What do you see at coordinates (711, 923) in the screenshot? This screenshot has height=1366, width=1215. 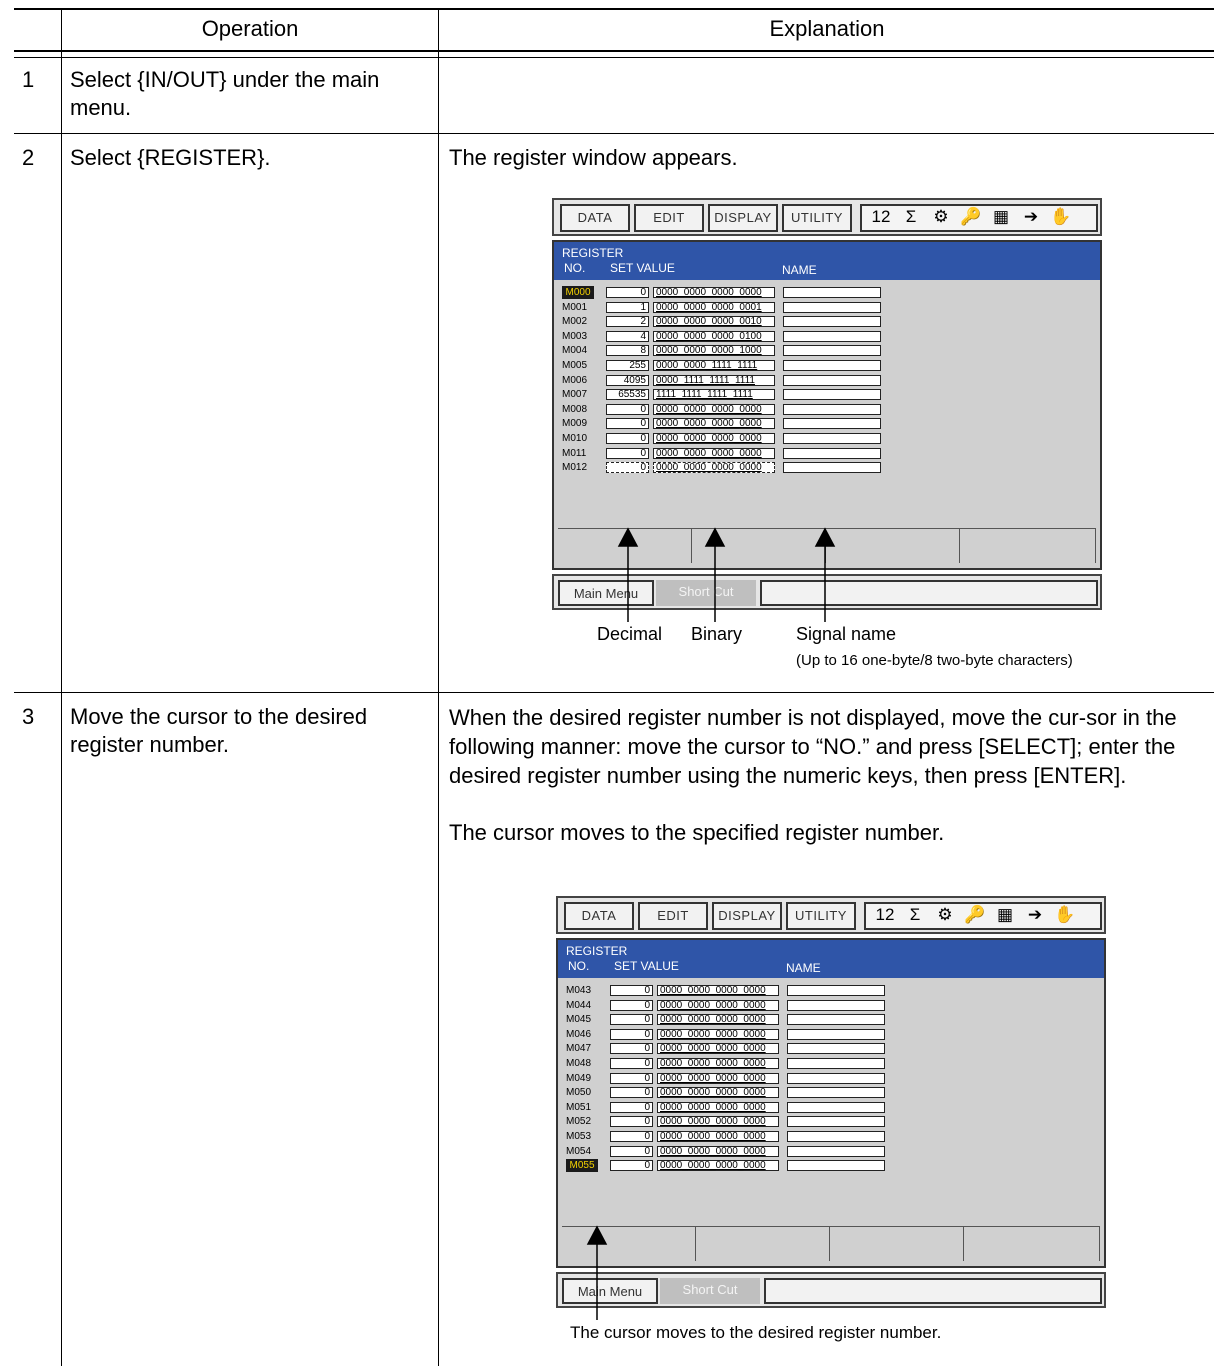 I see `callout-arrows` at bounding box center [711, 923].